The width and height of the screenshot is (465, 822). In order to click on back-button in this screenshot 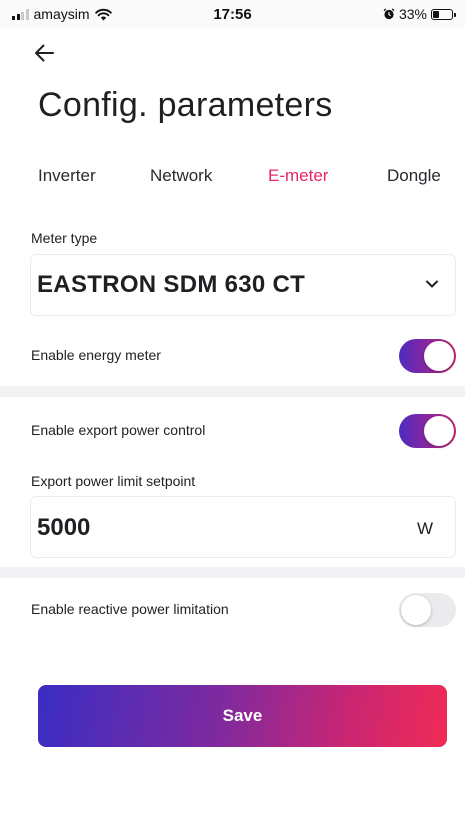, I will do `click(51, 53)`.